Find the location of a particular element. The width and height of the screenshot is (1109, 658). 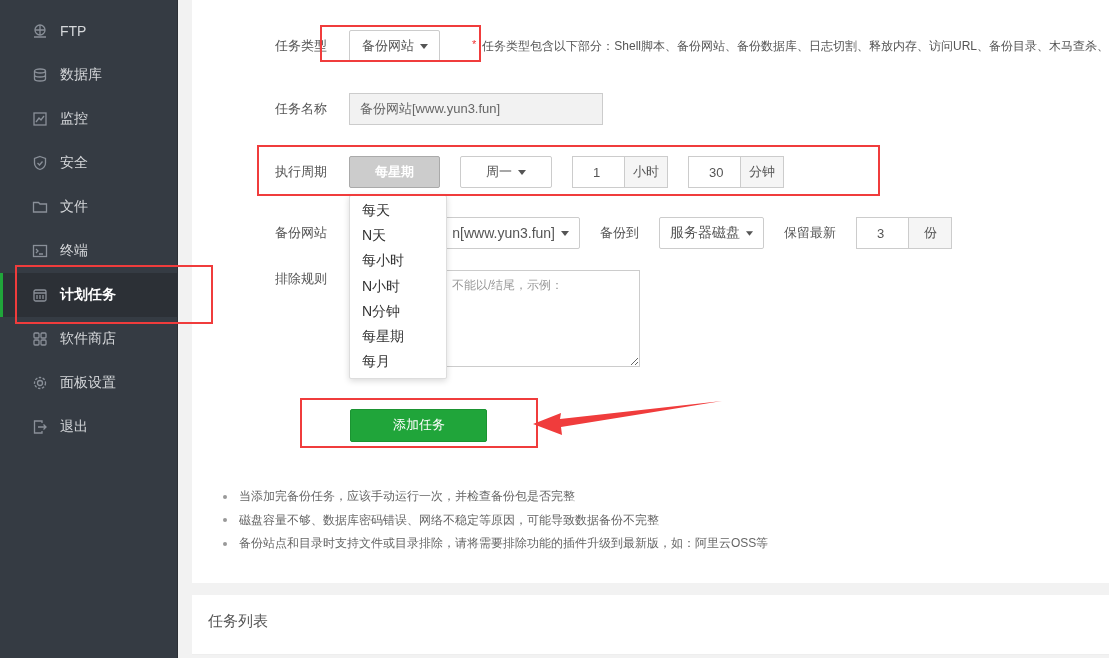

sidebar-item: 文件 is located at coordinates (88, 207).